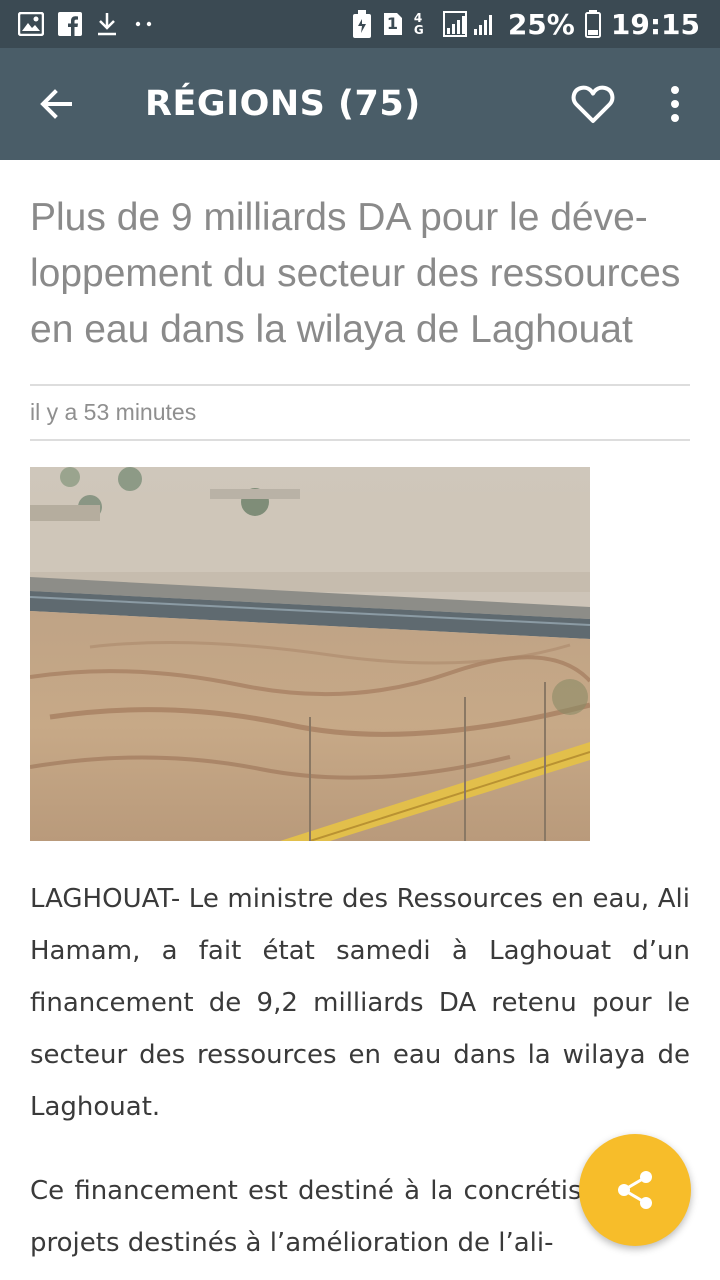  Describe the element at coordinates (107, 24) in the screenshot. I see `download-icon` at that location.